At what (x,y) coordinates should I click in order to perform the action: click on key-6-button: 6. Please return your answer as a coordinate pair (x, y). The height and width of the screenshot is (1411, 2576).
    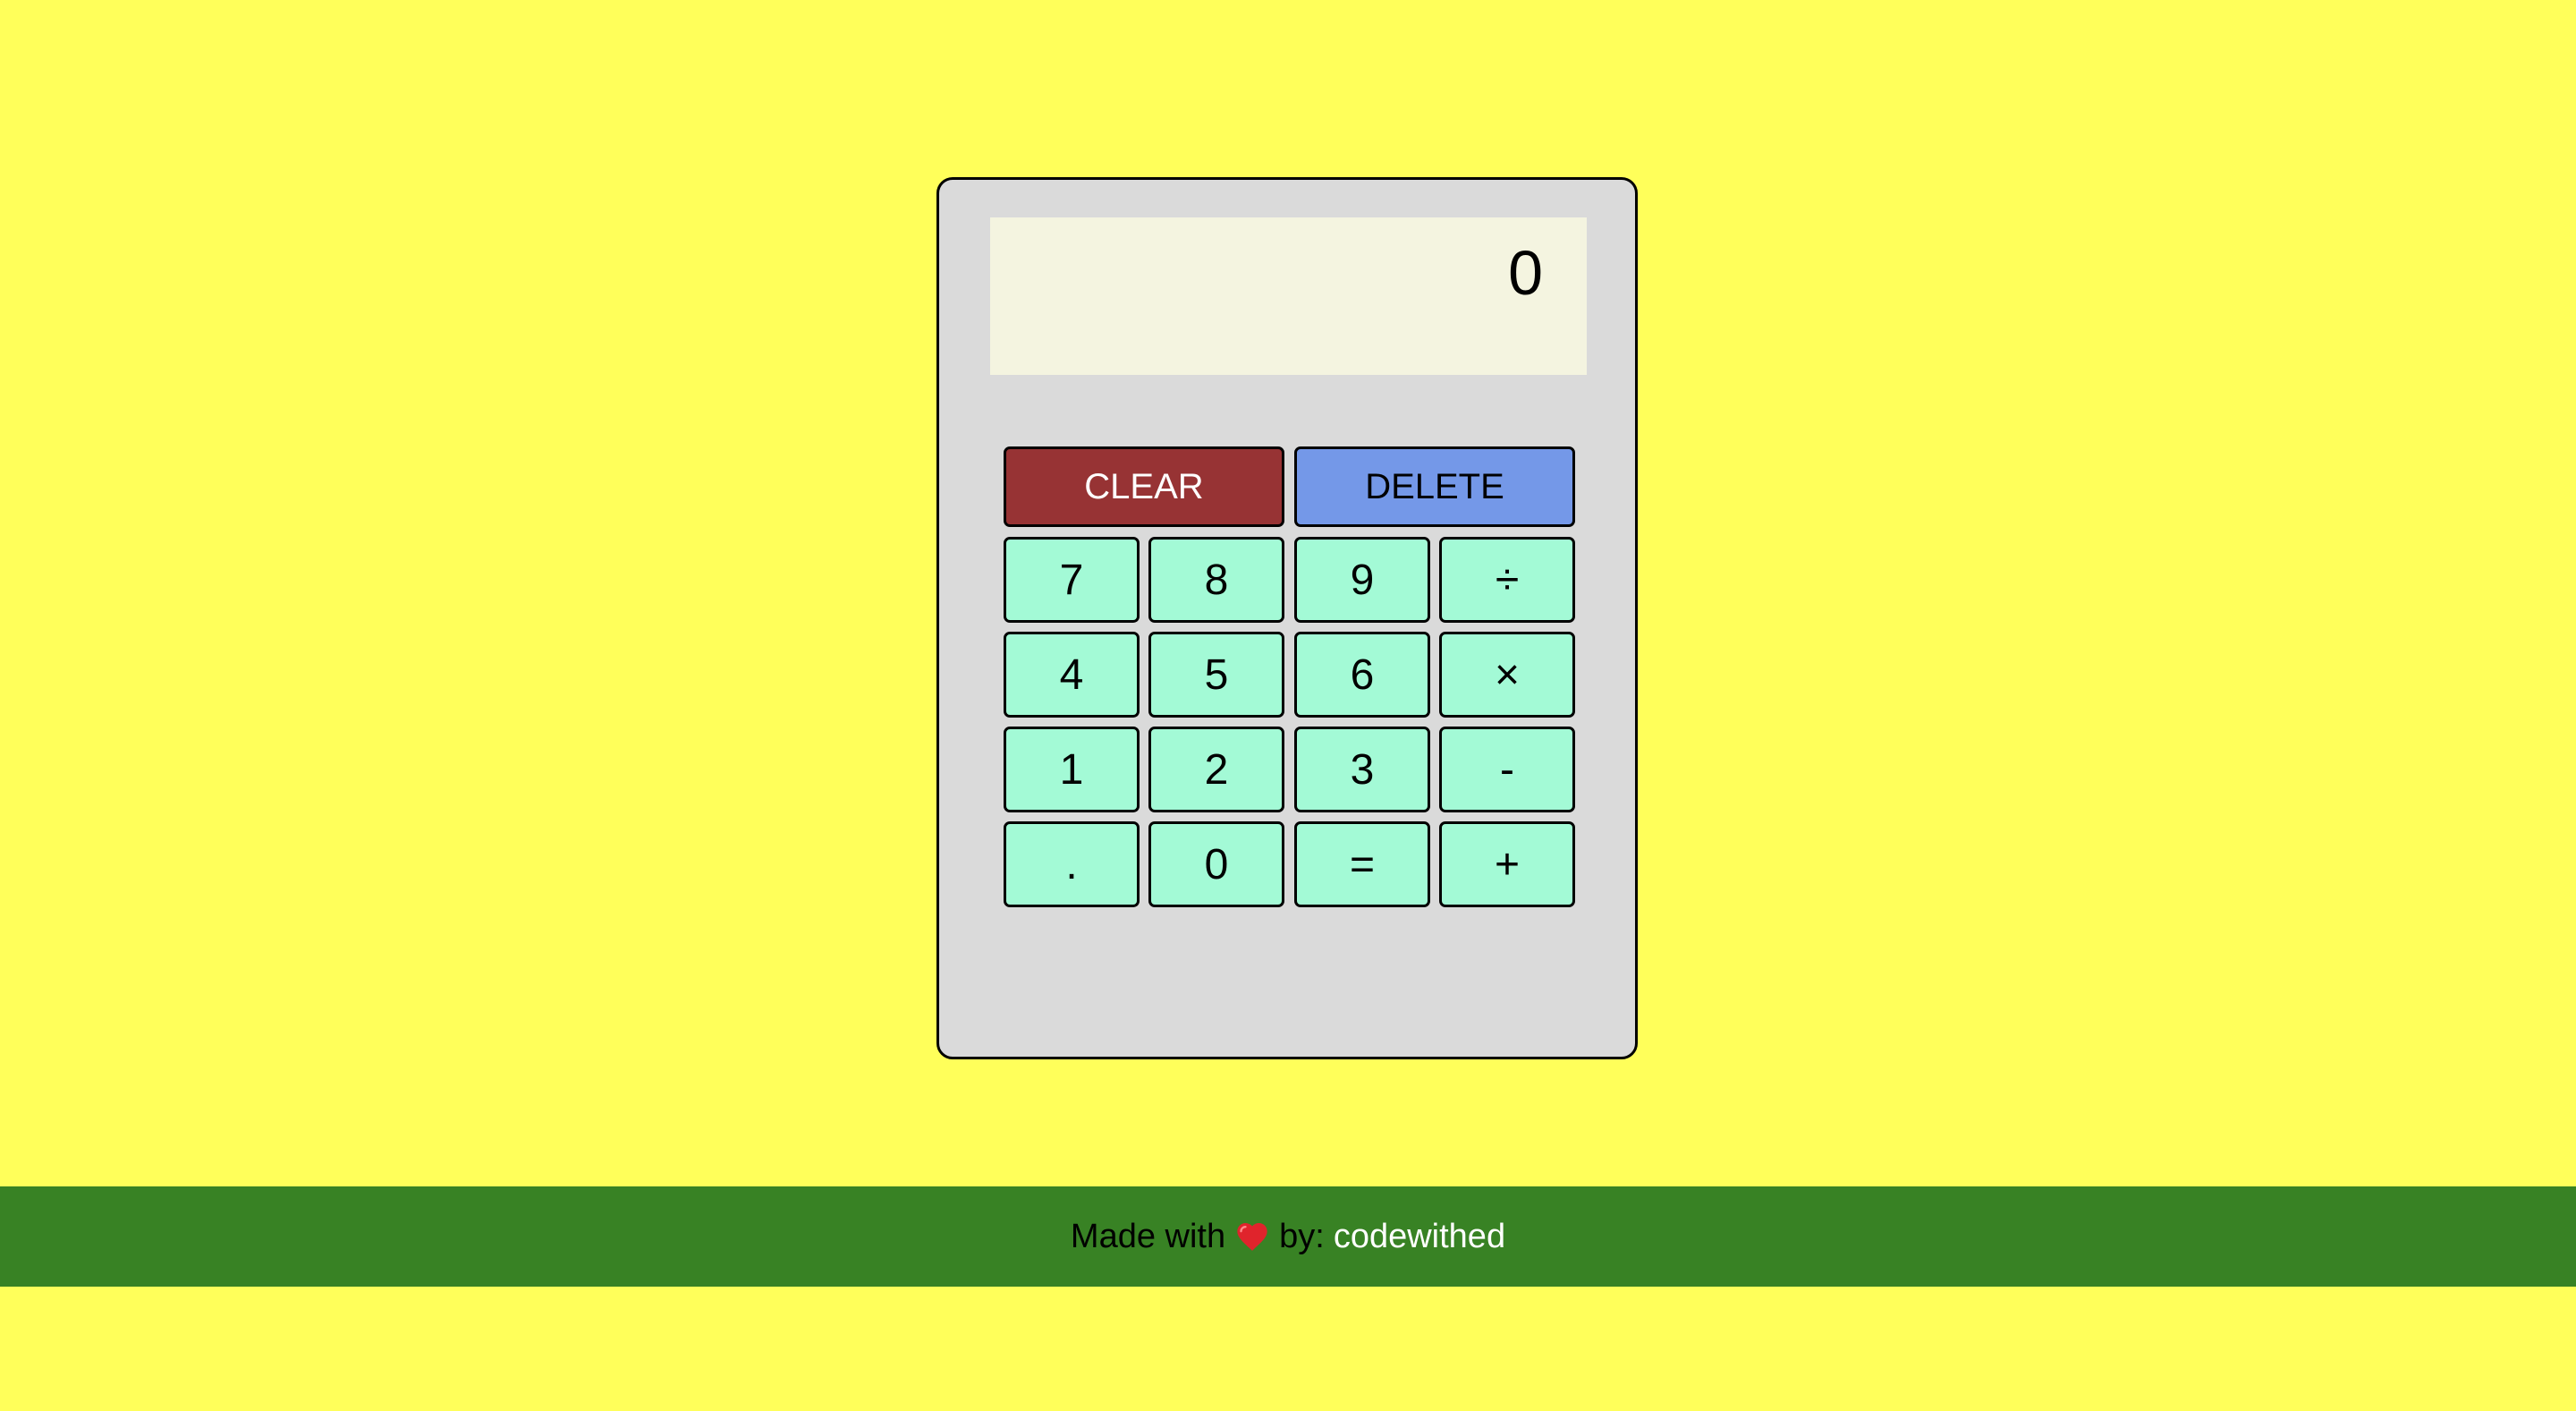
    Looking at the image, I should click on (1362, 675).